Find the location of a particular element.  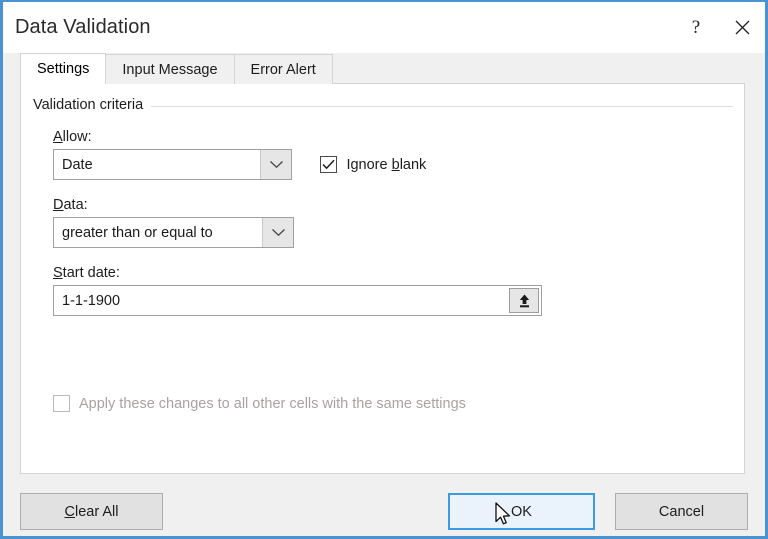

ok-button-label: OK is located at coordinates (521, 511).